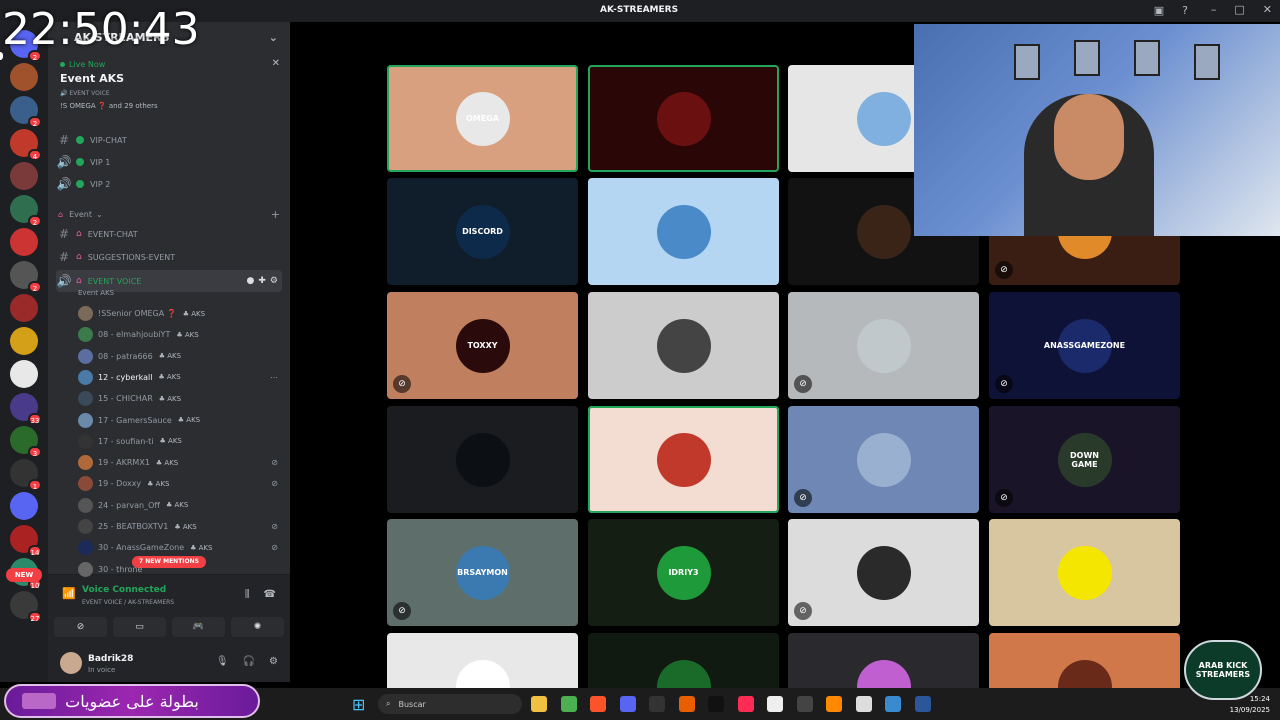 This screenshot has width=1280, height=720. Describe the element at coordinates (893, 704) in the screenshot. I see `vpn-icon` at that location.